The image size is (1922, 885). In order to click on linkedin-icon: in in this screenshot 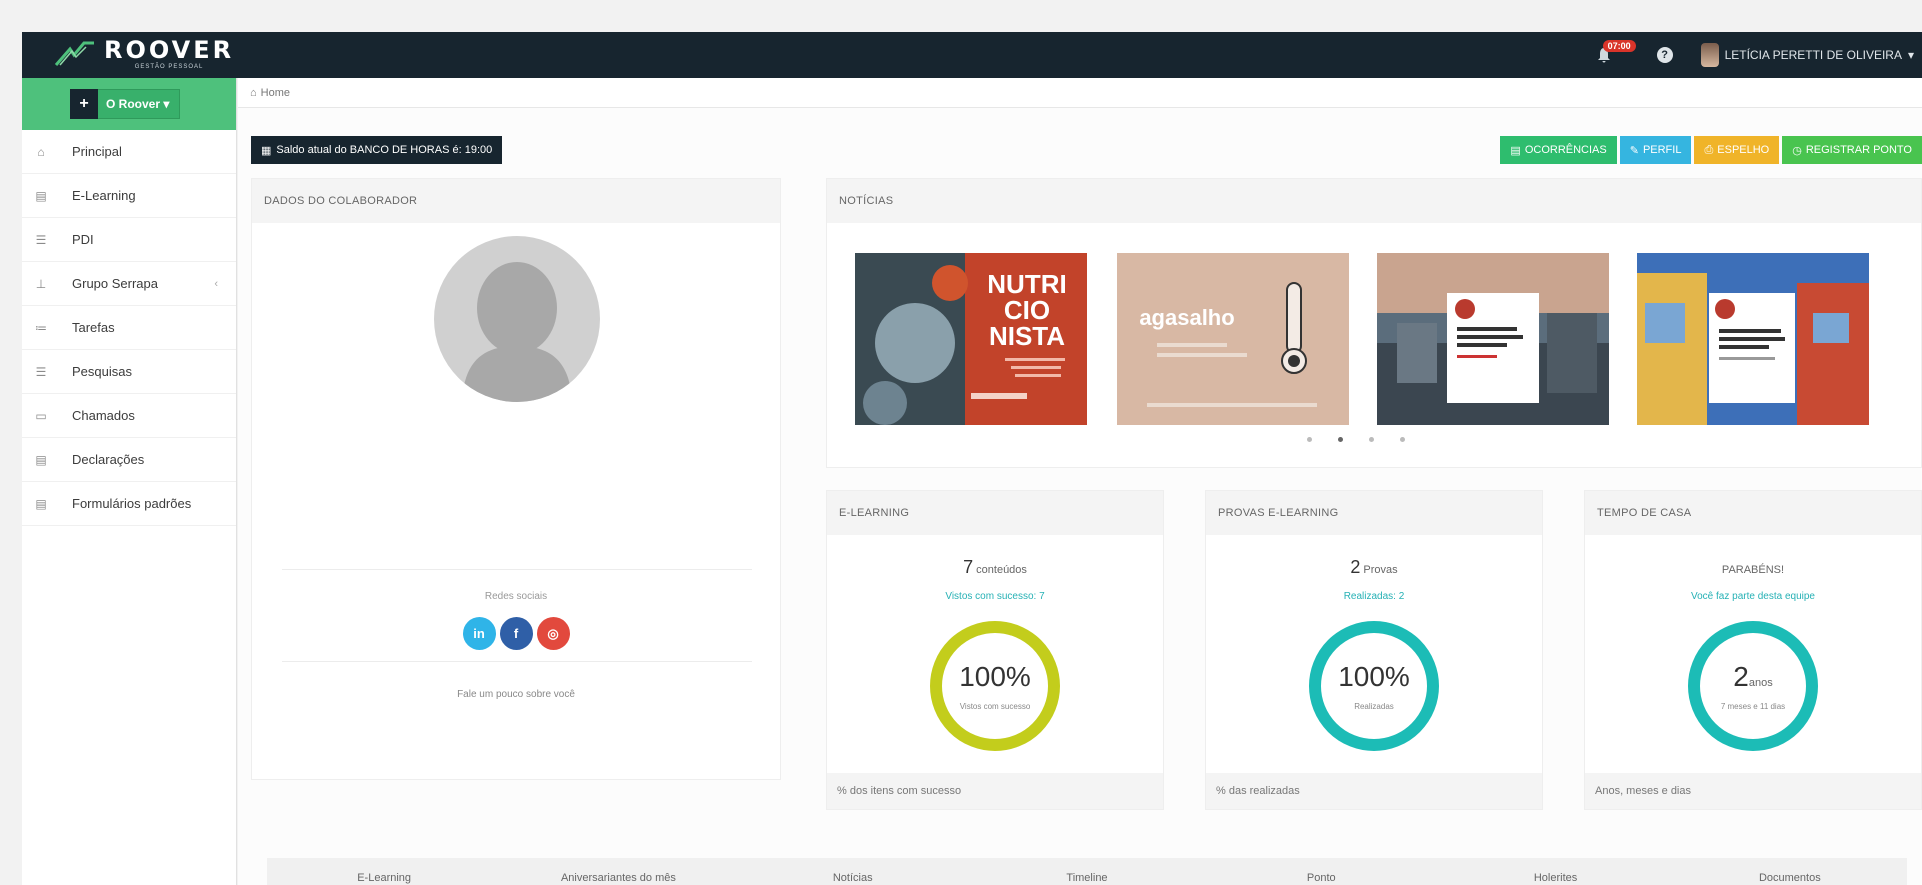, I will do `click(479, 633)`.